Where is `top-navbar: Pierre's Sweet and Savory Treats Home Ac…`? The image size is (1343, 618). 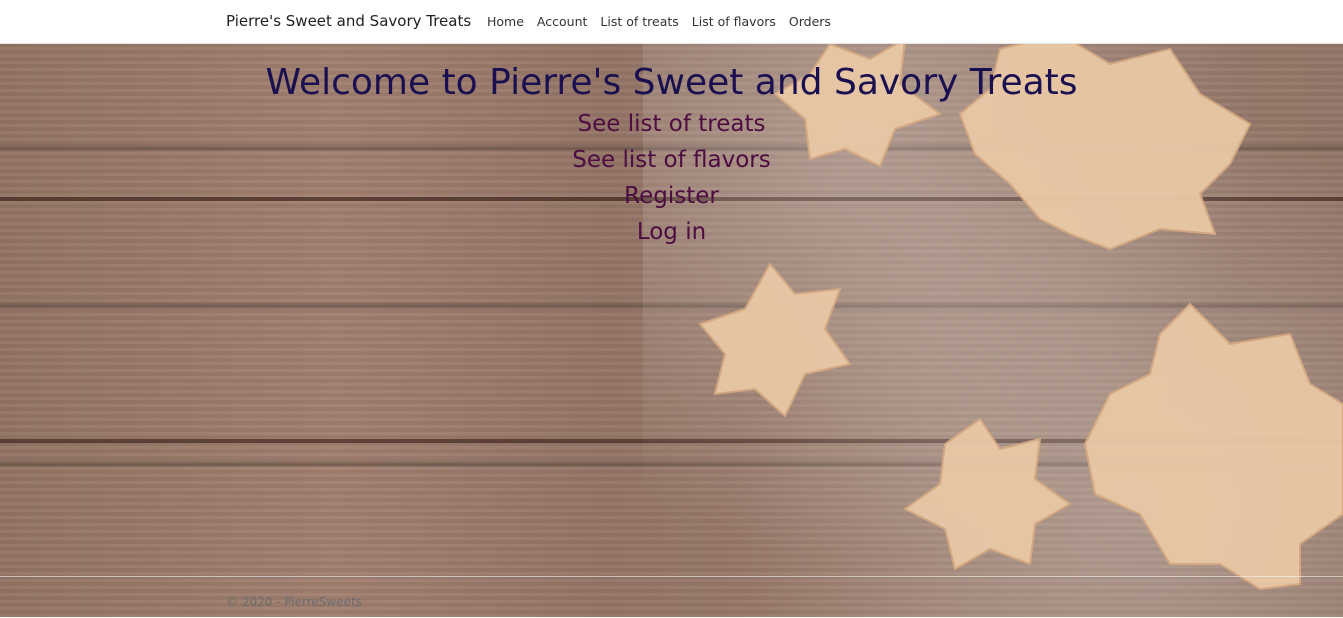
top-navbar: Pierre's Sweet and Savory Treats Home Ac… is located at coordinates (671, 22).